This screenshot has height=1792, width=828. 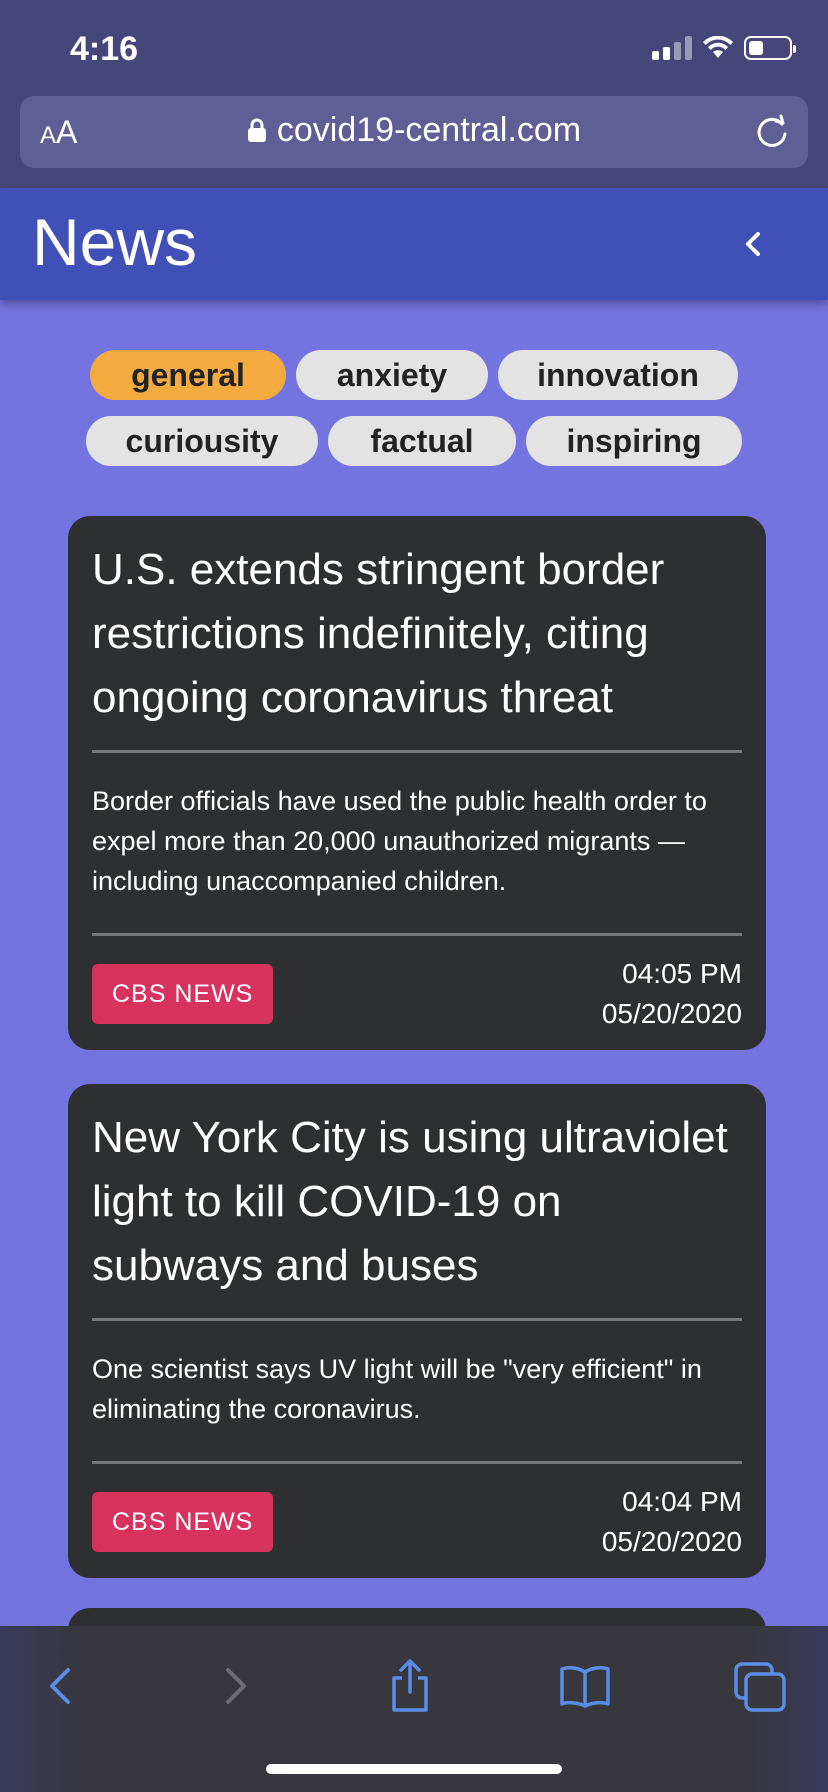 I want to click on category-row: curiousity factual inspiring, so click(x=414, y=441).